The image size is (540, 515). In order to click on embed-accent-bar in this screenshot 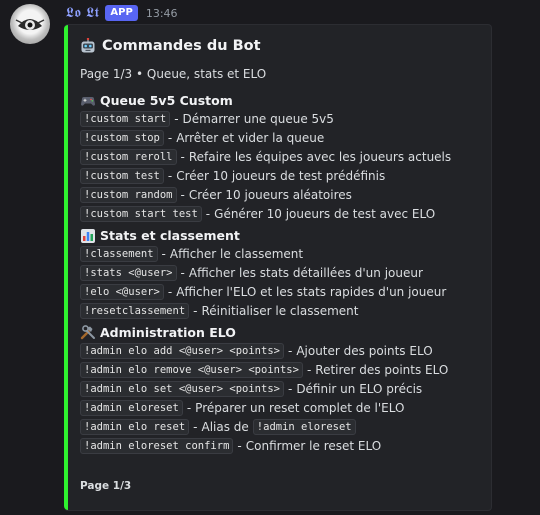, I will do `click(66, 267)`.